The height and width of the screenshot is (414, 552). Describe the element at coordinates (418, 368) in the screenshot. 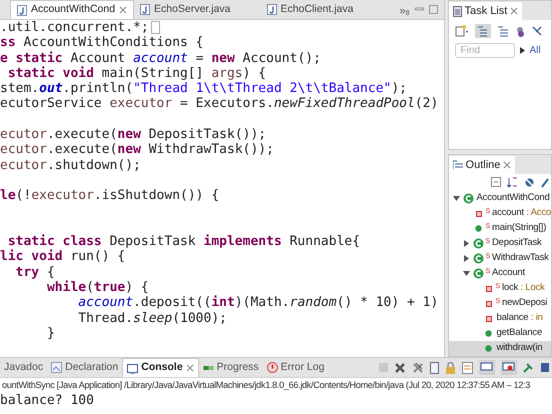

I see `remove-all-icon` at that location.